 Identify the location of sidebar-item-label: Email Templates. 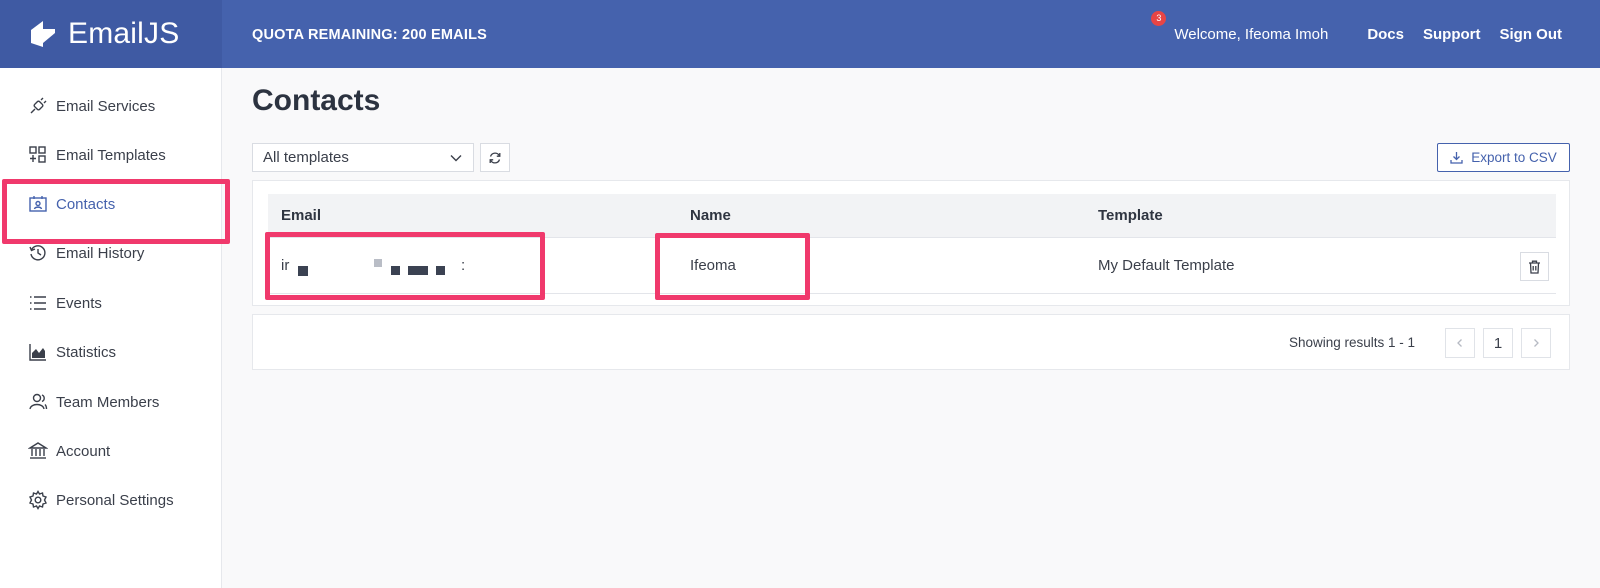
(111, 155).